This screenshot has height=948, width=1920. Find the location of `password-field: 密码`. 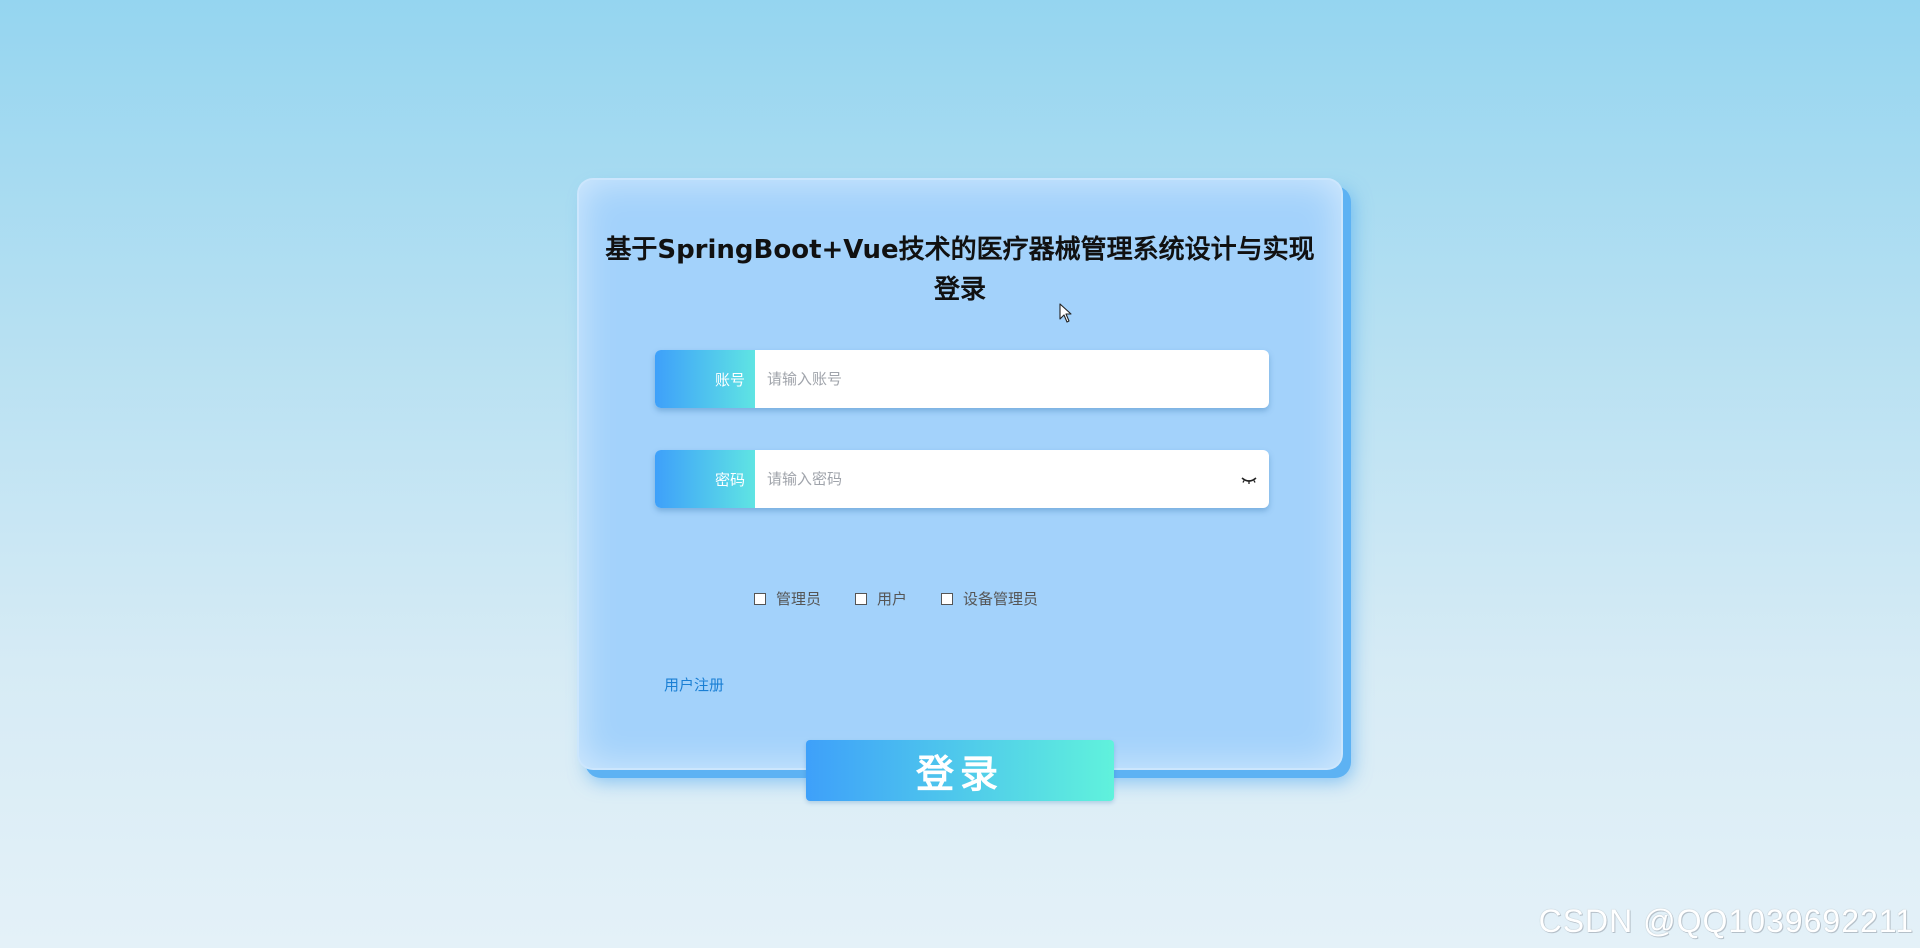

password-field: 密码 is located at coordinates (962, 479).